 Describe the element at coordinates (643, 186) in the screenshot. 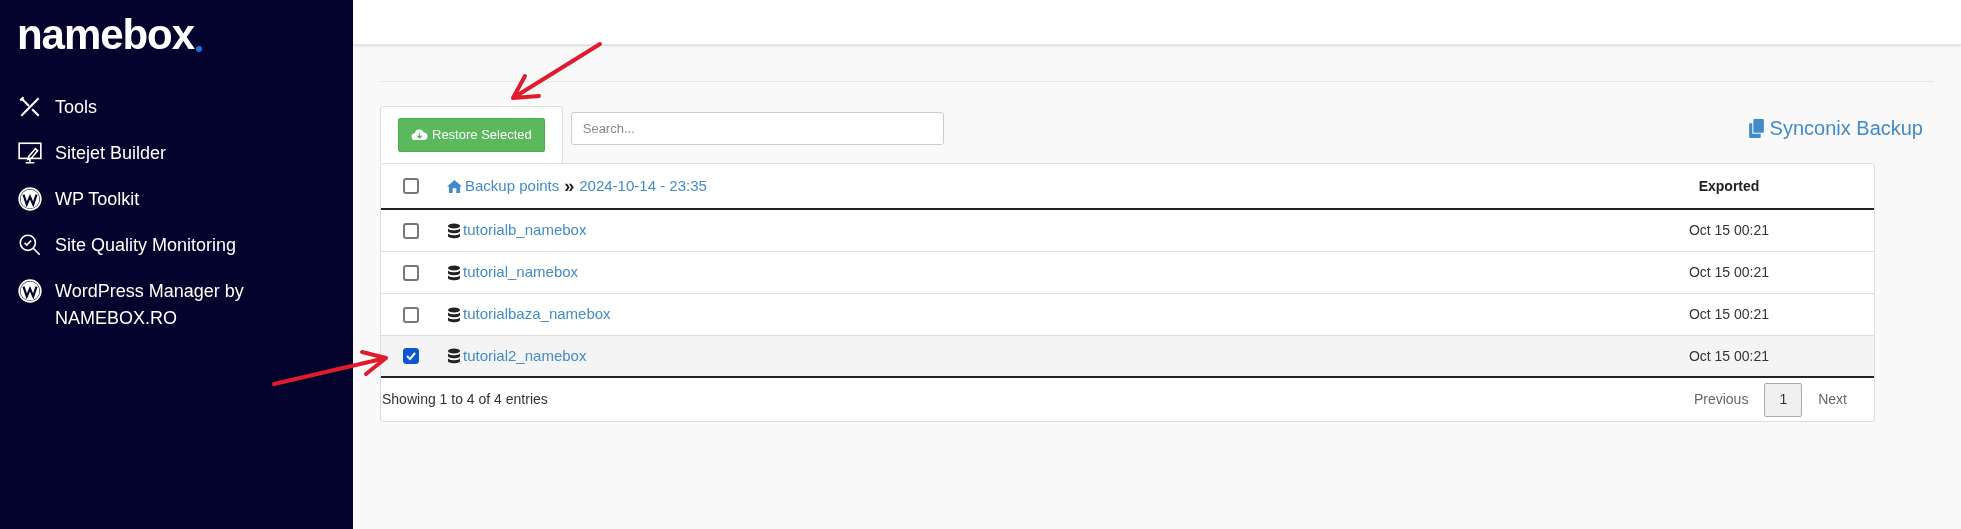

I see `breadcrumb-current: 2024-10-14 - 23:35` at that location.